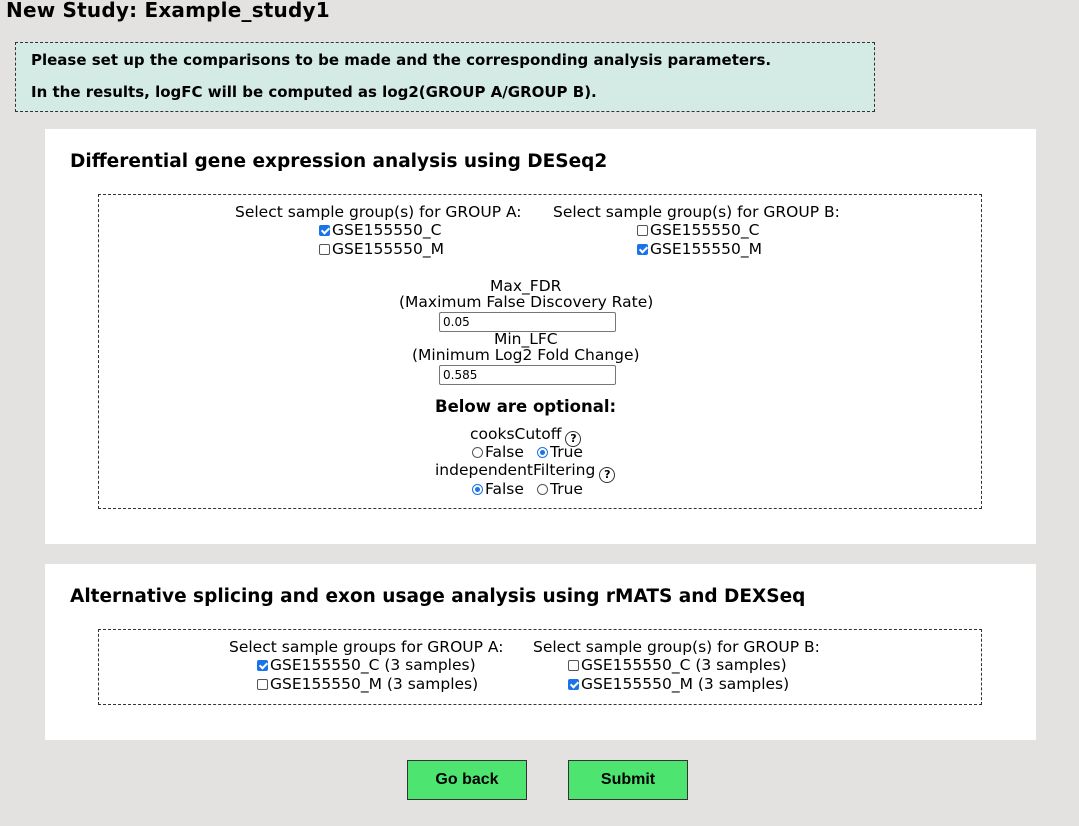 This screenshot has height=826, width=1079. What do you see at coordinates (498, 452) in the screenshot?
I see `cooks-cutoff-false-option: False` at bounding box center [498, 452].